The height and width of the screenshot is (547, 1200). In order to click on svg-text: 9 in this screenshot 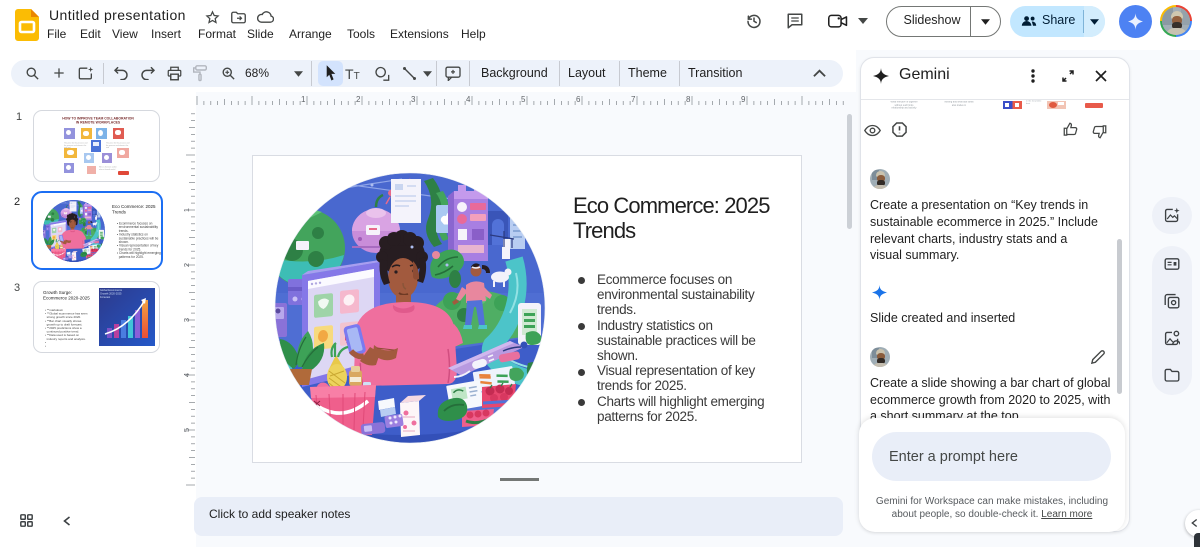, I will do `click(743, 99)`.